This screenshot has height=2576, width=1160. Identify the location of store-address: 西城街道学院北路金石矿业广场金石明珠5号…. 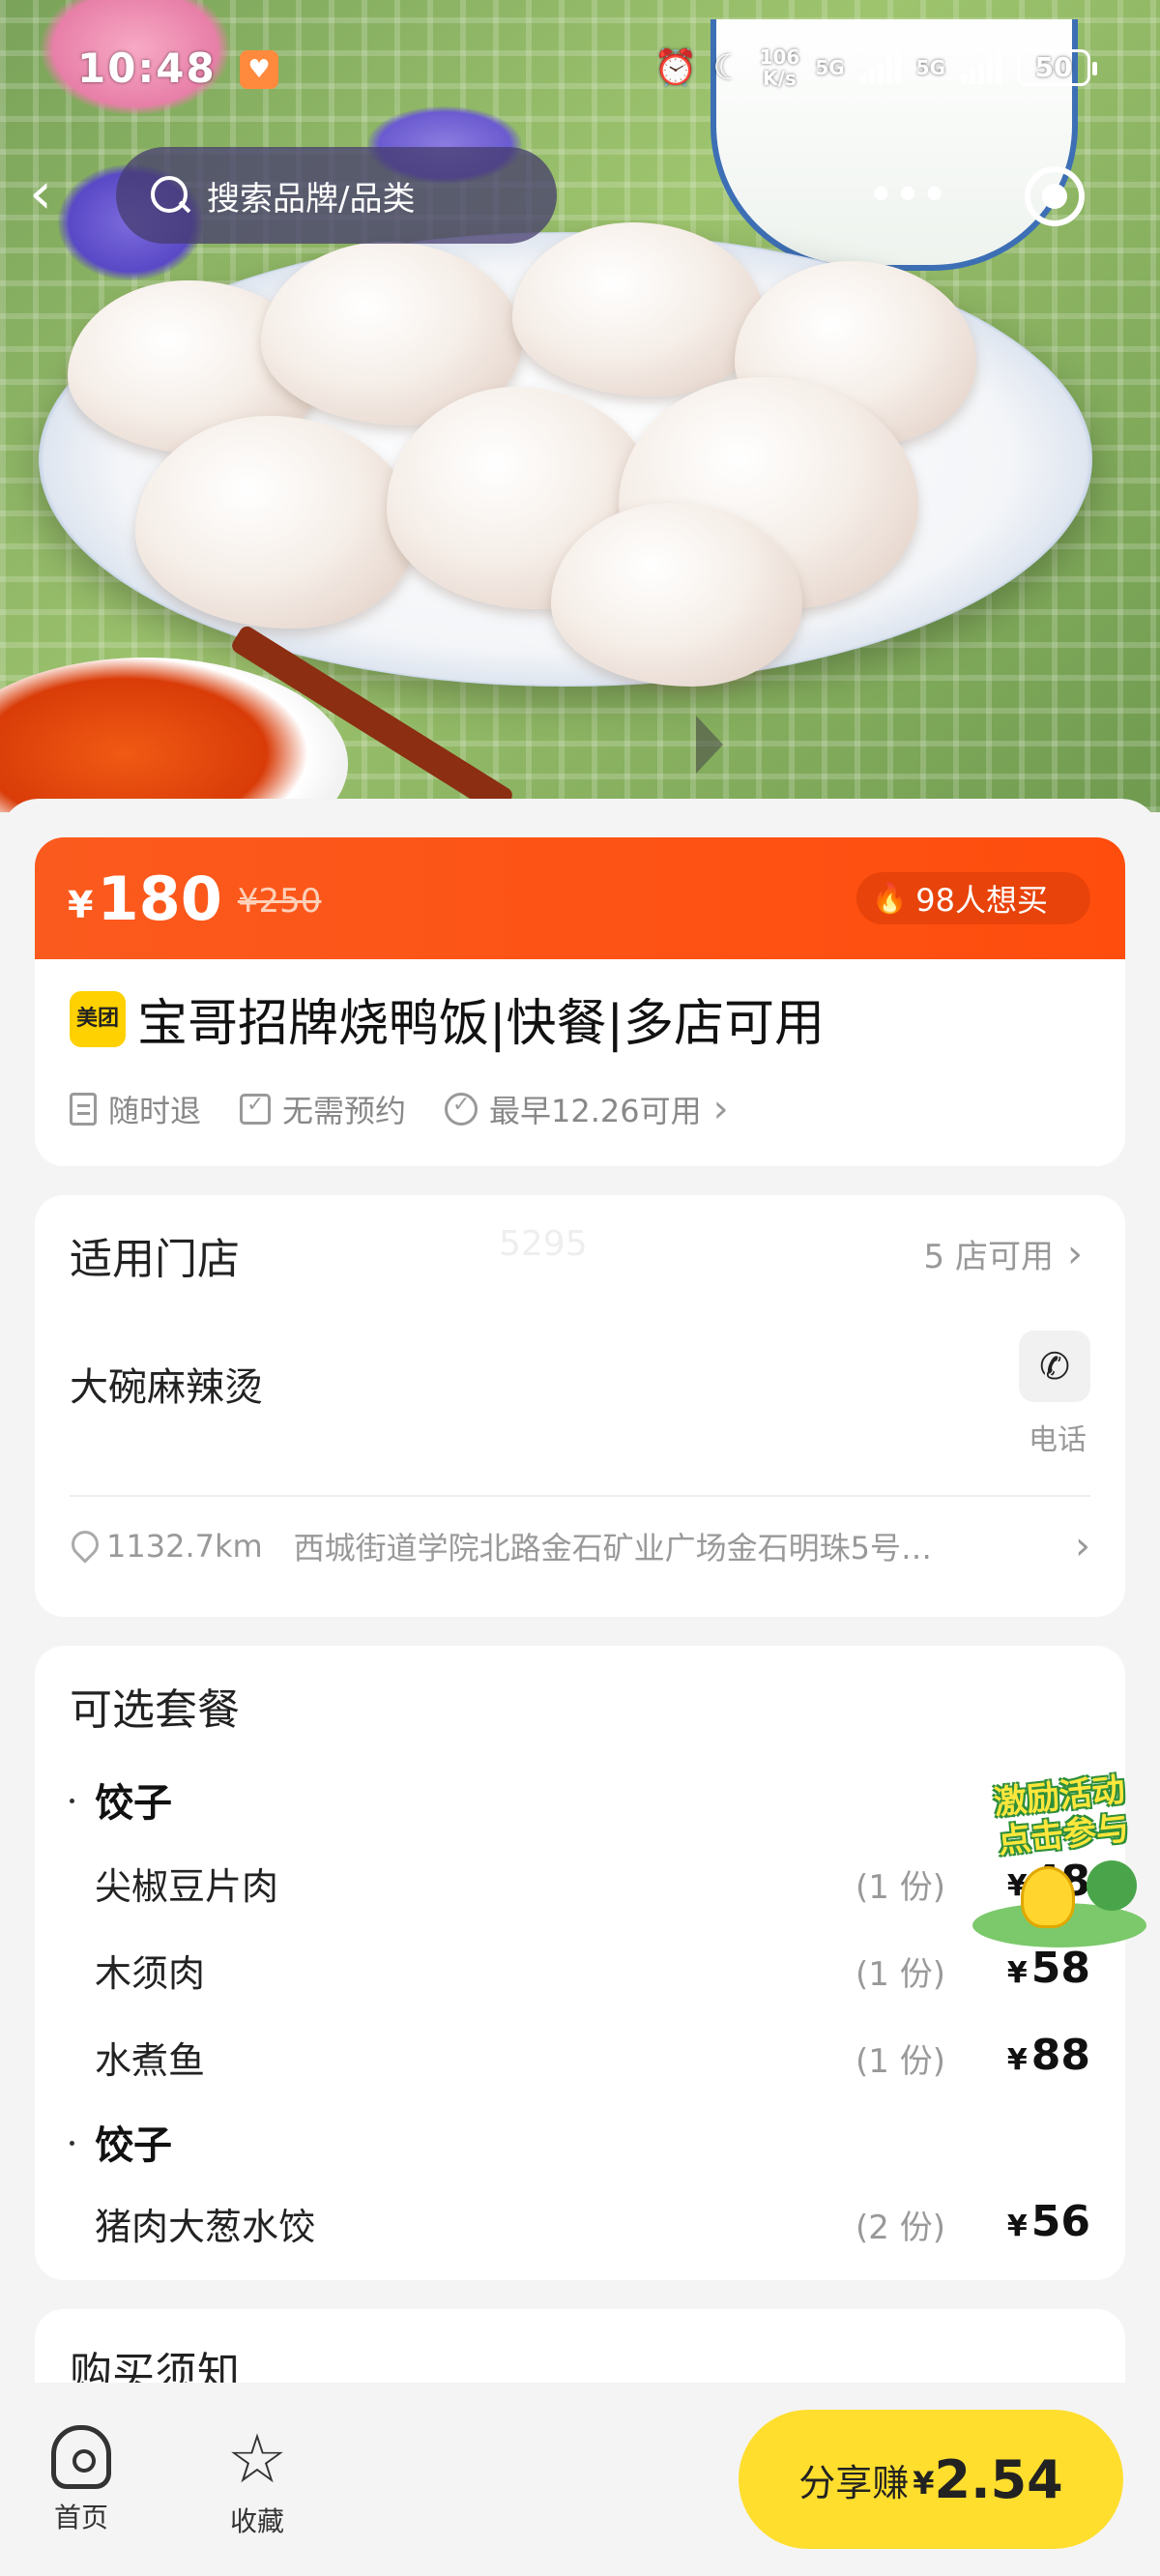
(613, 1548).